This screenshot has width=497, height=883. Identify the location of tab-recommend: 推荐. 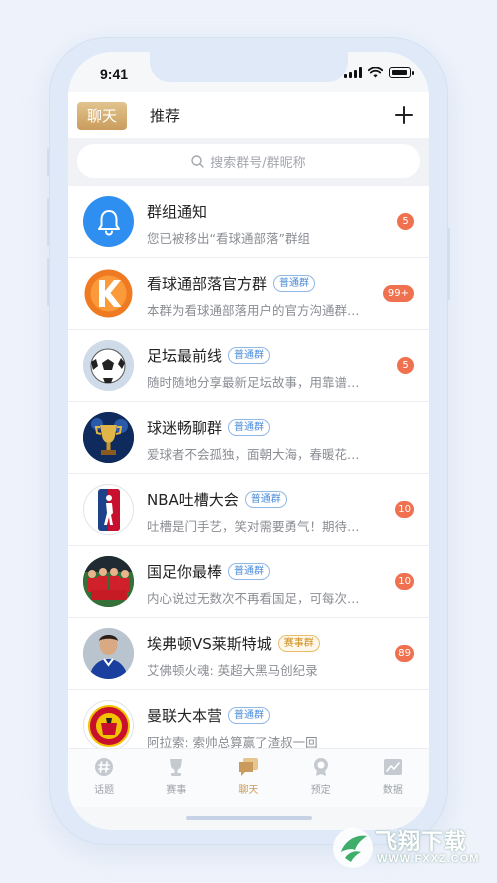
(165, 116).